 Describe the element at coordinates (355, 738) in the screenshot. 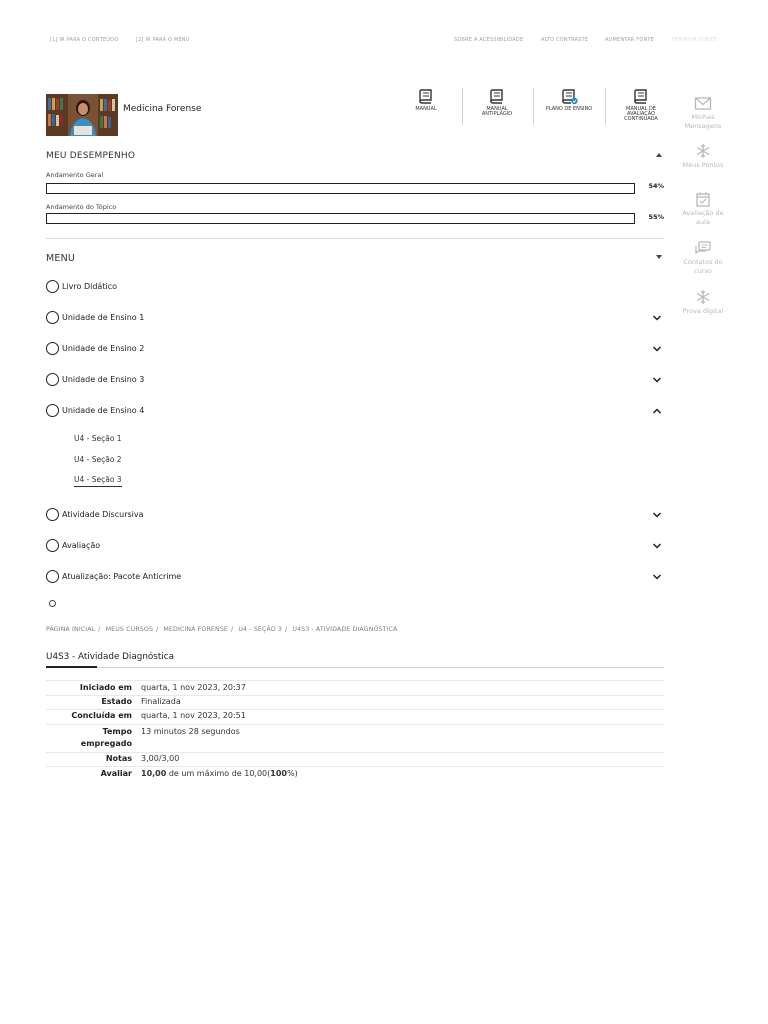

I see `summary-row-time-taken: Tempo empregado 13 minutos 28 segundos` at that location.